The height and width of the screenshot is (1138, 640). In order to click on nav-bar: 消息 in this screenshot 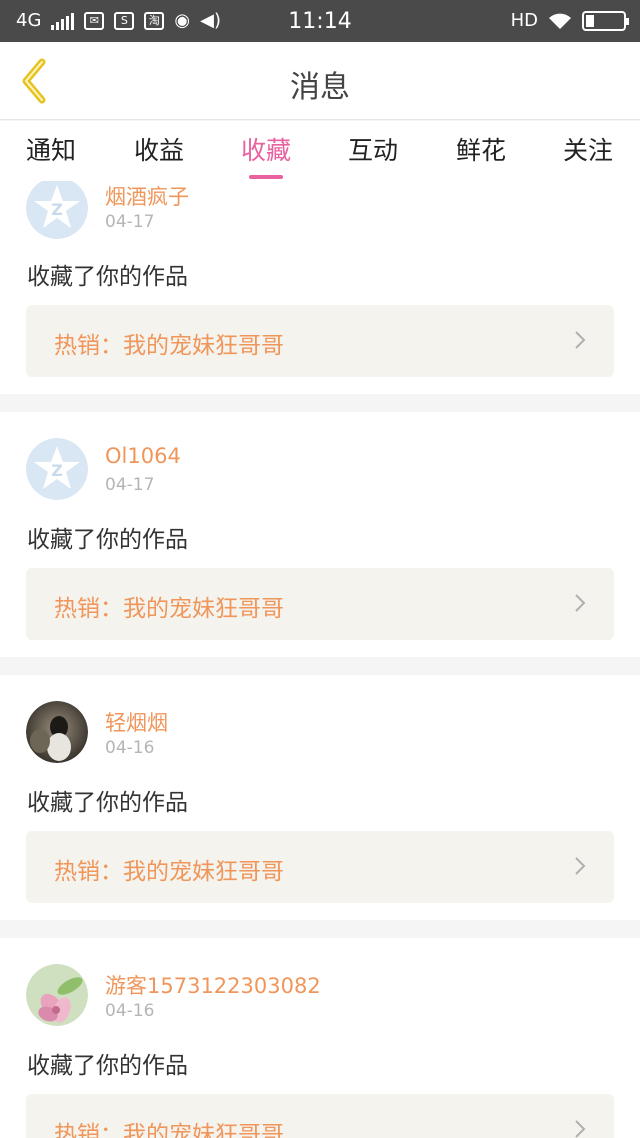, I will do `click(320, 81)`.